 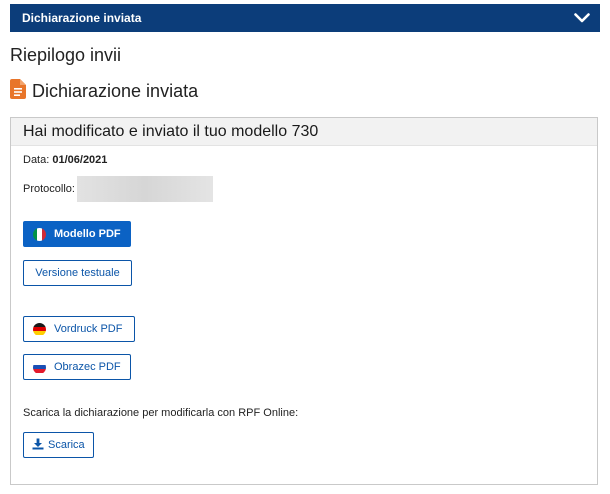 I want to click on date-value: 01/06/2021, so click(x=80, y=160).